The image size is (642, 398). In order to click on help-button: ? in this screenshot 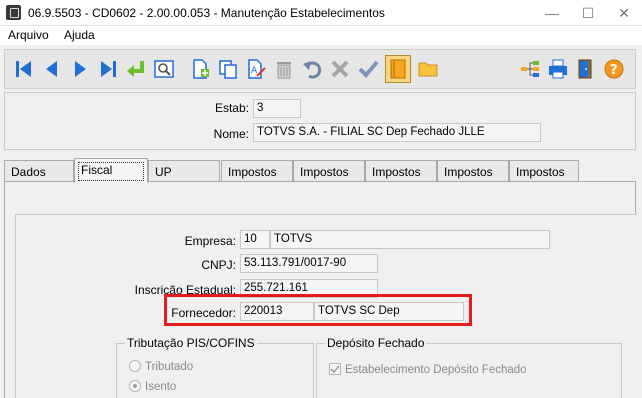, I will do `click(614, 69)`.